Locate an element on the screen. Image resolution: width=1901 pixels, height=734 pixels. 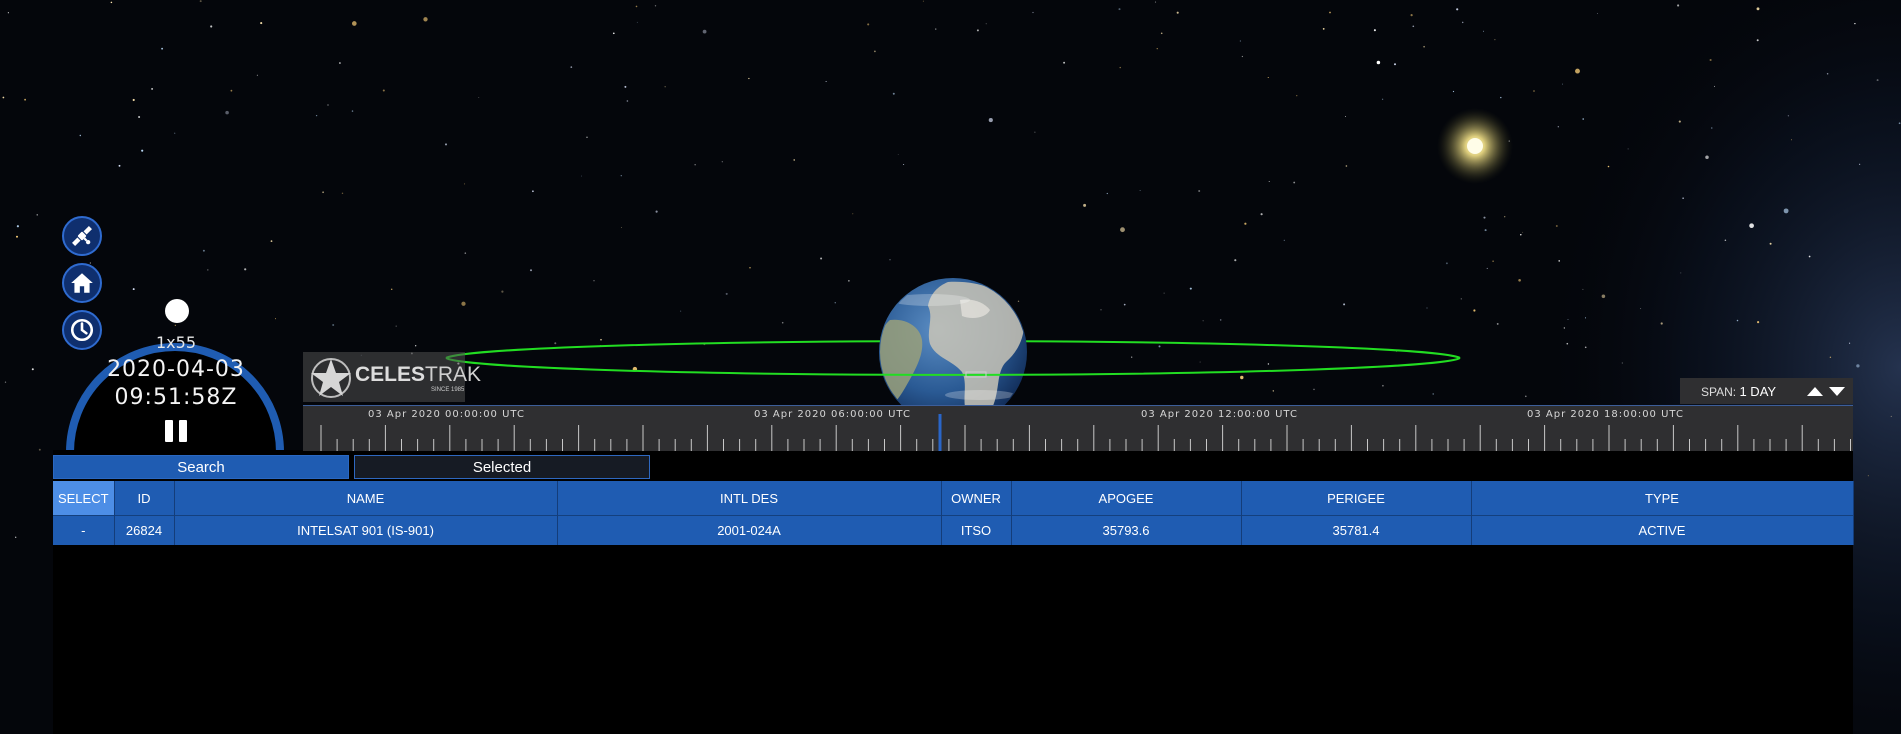
cell-select: - is located at coordinates (84, 530).